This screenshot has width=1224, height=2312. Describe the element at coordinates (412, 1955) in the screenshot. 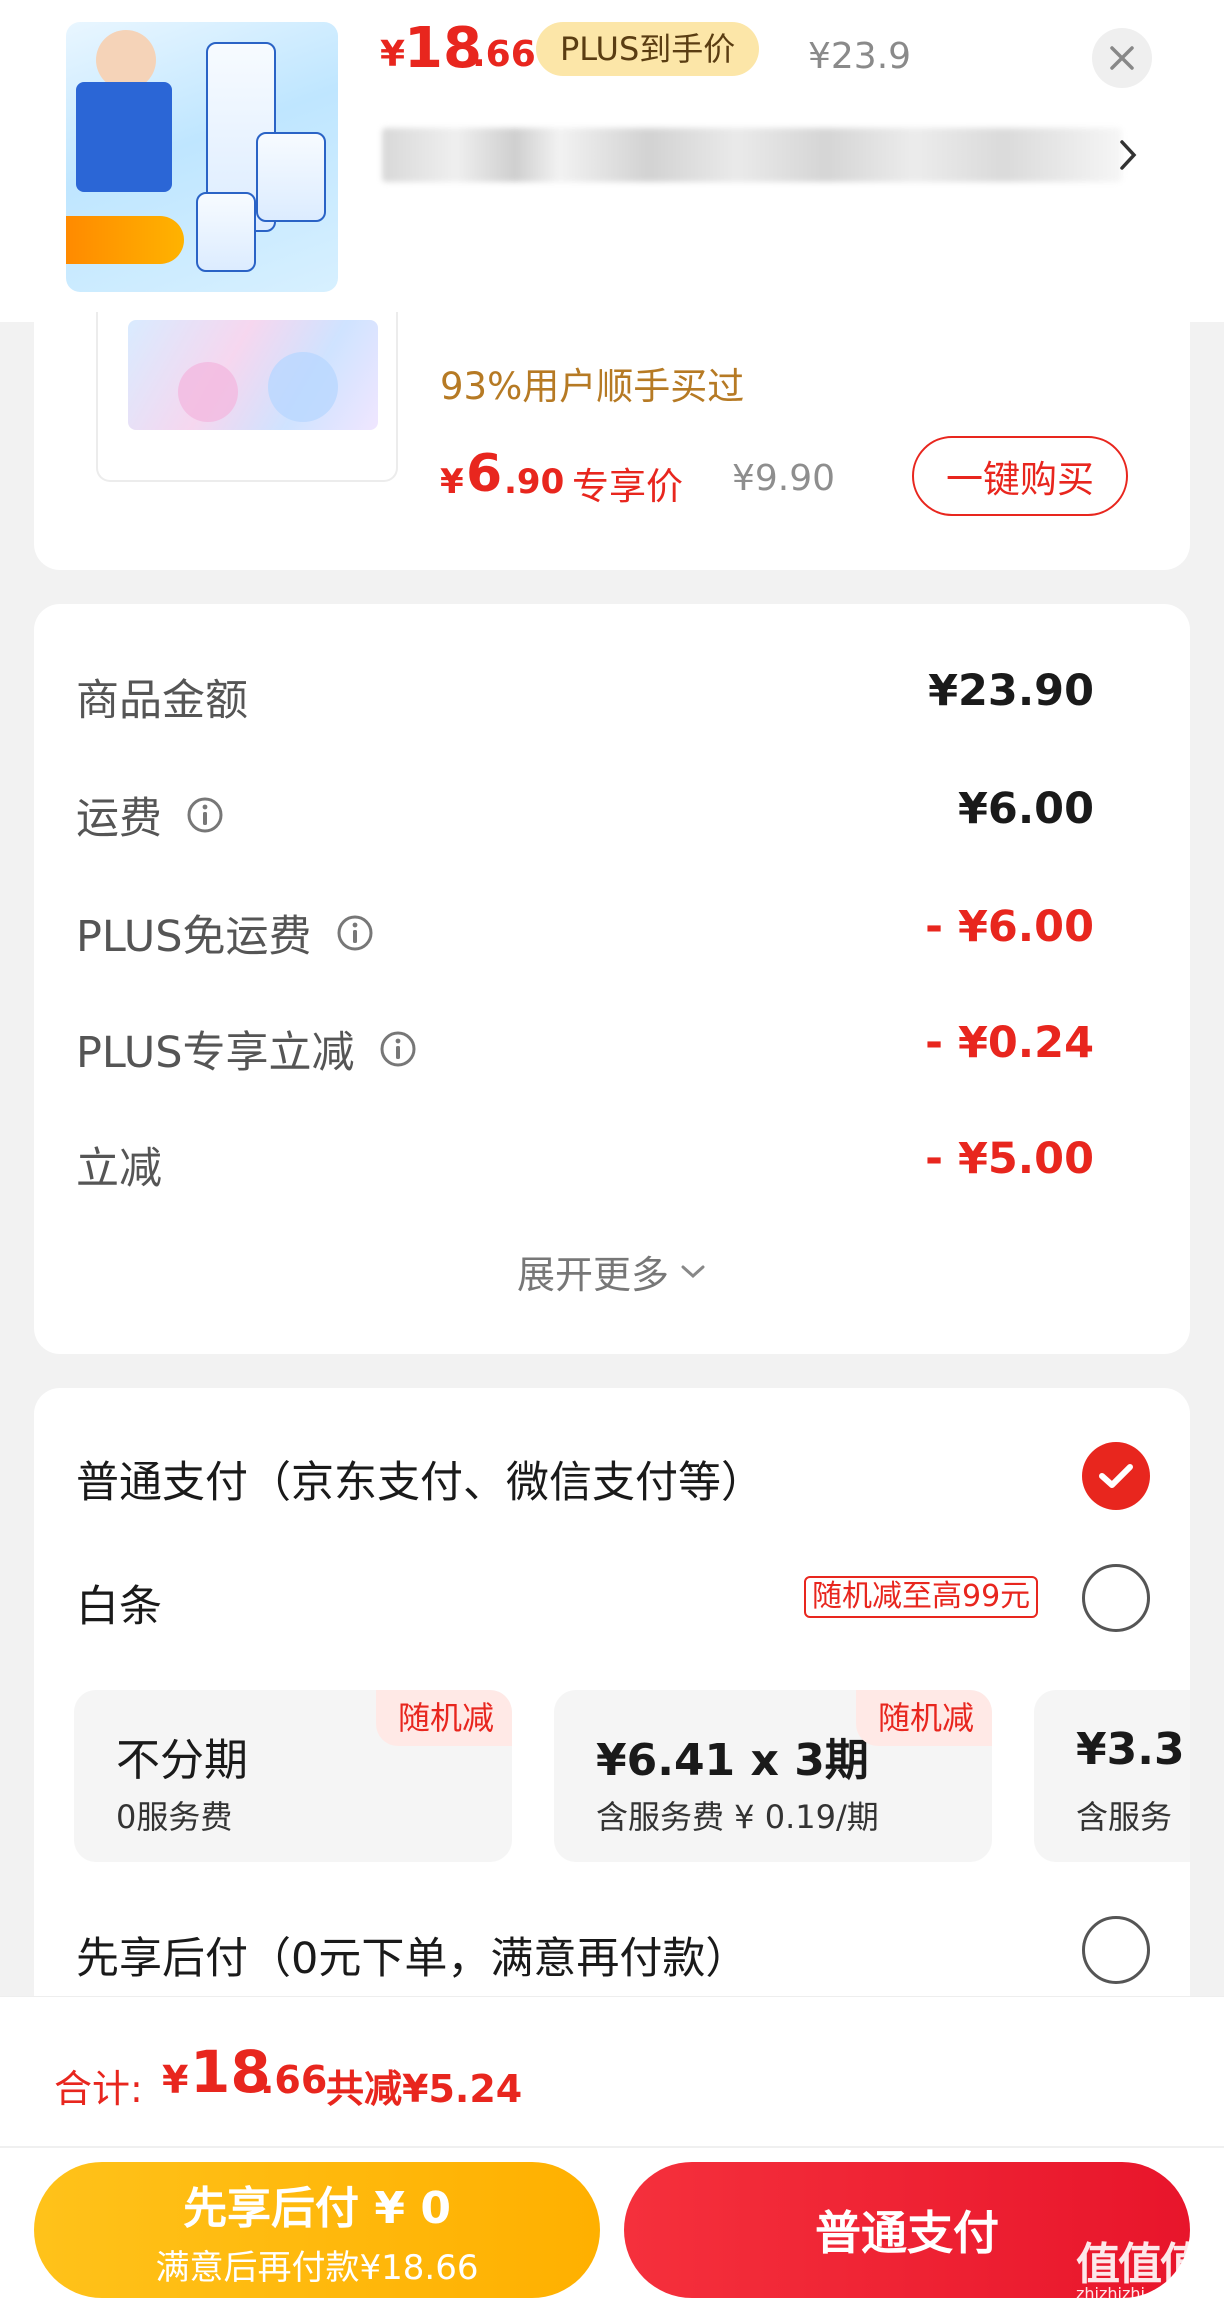

I see `pay-later-option-label: 先享后付（0元下单，满意再付款）` at that location.